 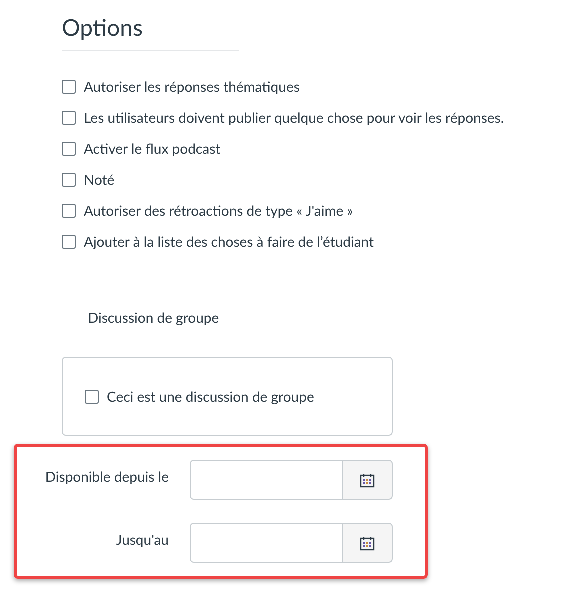 I want to click on group-title: Discussion de groupe, so click(x=154, y=317).